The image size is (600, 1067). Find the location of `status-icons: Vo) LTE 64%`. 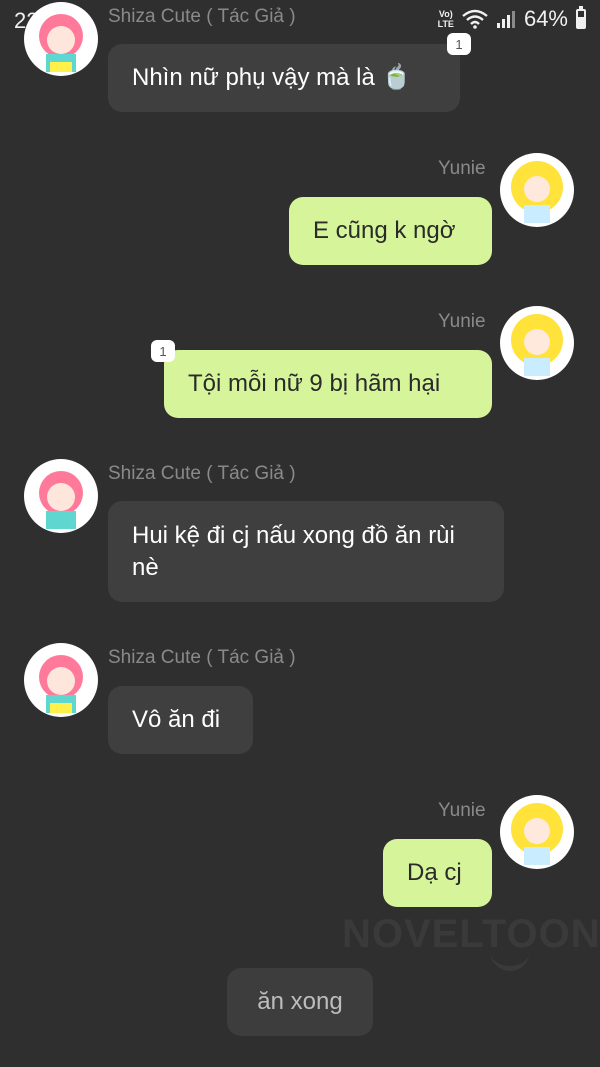

status-icons: Vo) LTE 64% is located at coordinates (512, 19).